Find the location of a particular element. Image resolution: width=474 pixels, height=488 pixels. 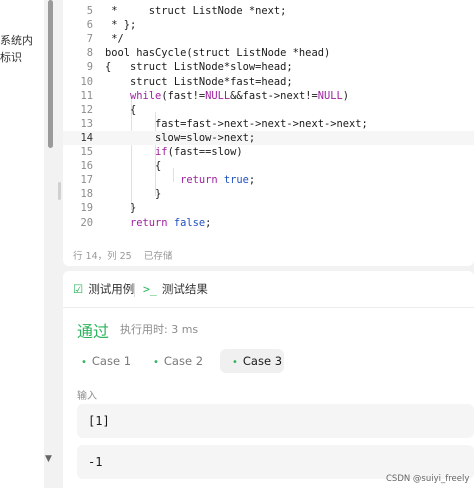

code-token: * }; is located at coordinates (121, 25).